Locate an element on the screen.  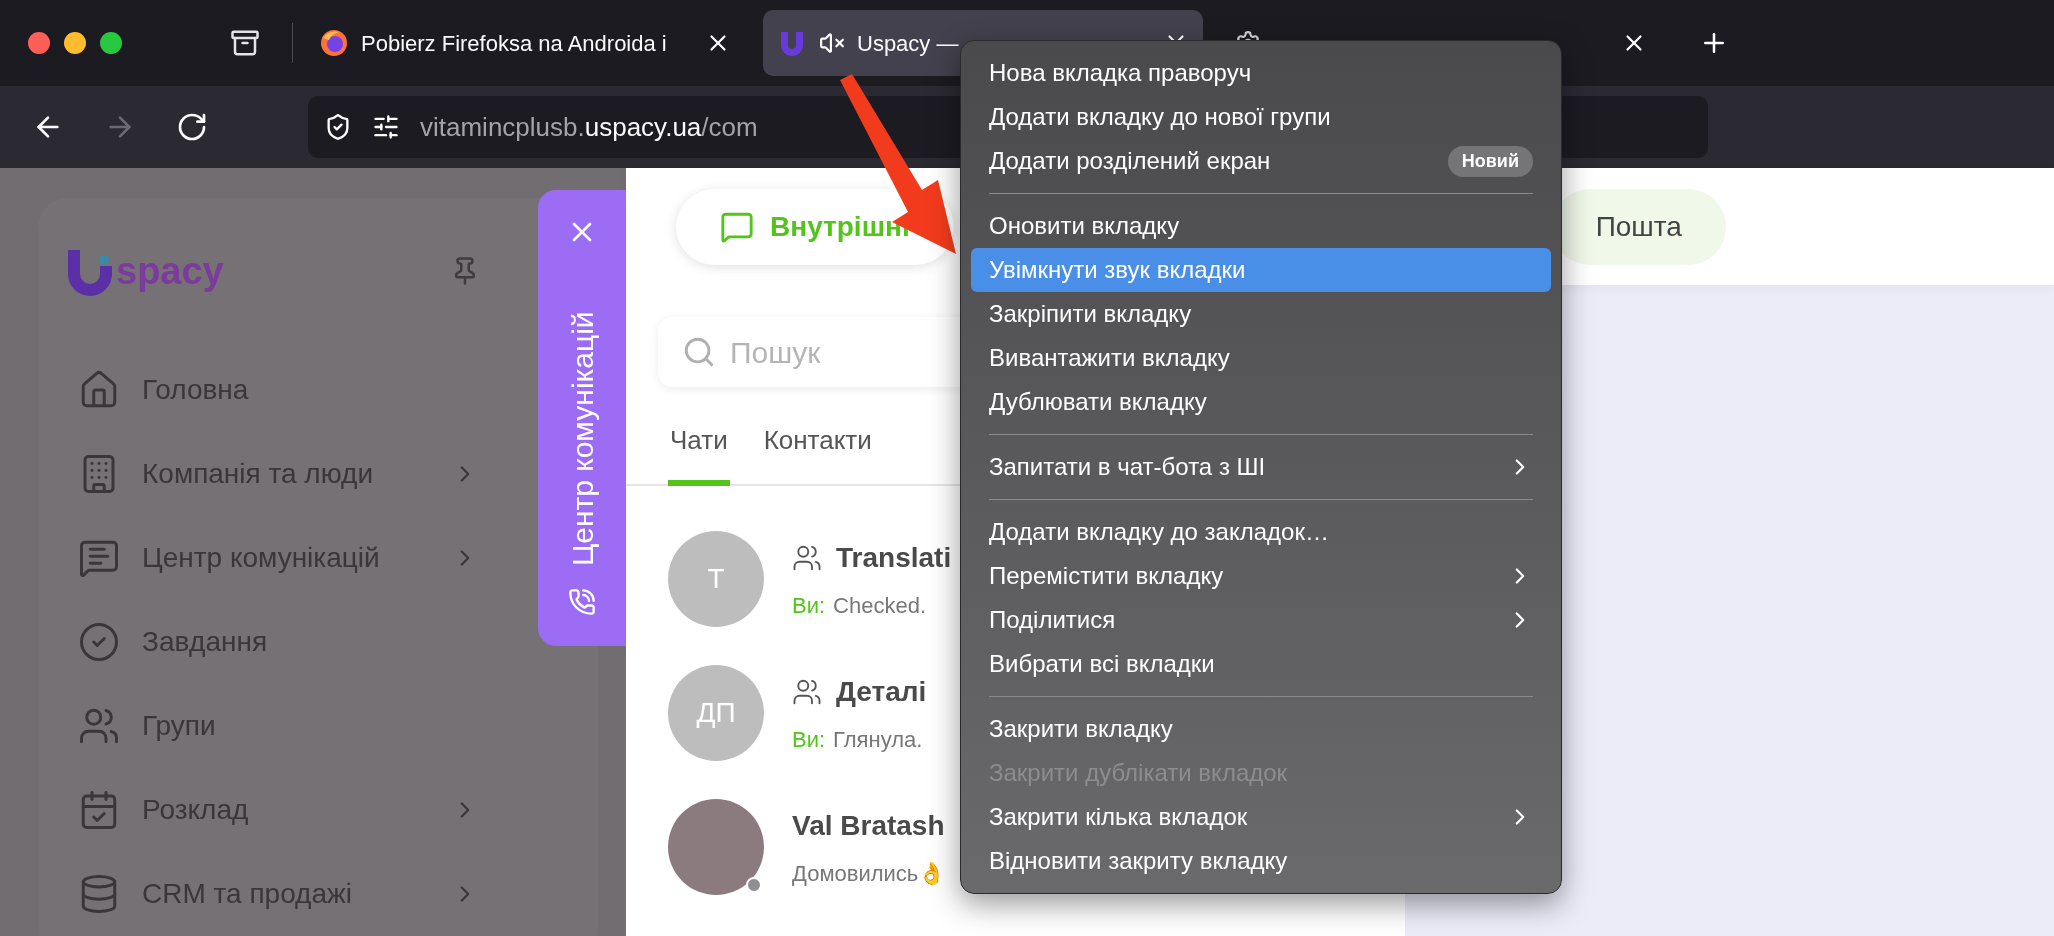
tab-title: Pobierz Firefoksa na Androida i is located at coordinates (514, 43).